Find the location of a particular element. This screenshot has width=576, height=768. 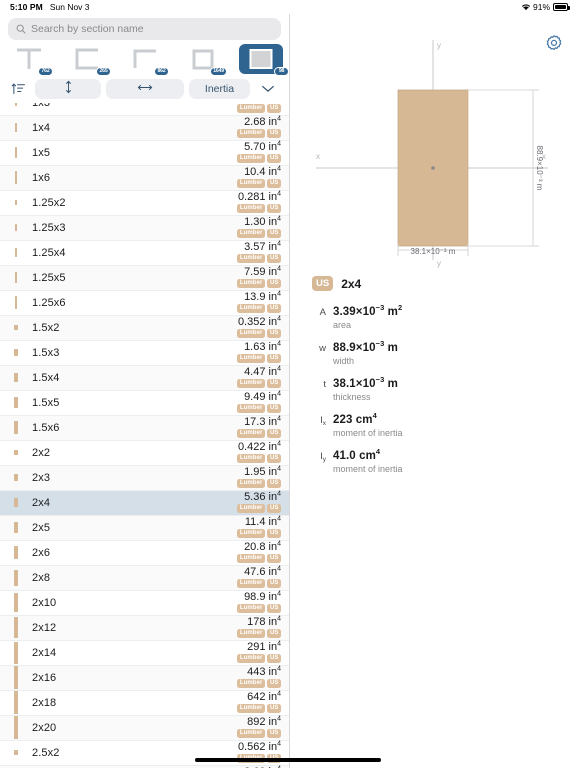

table-row: 2x8 47.6 in4 Lumber US is located at coordinates (144, 578).